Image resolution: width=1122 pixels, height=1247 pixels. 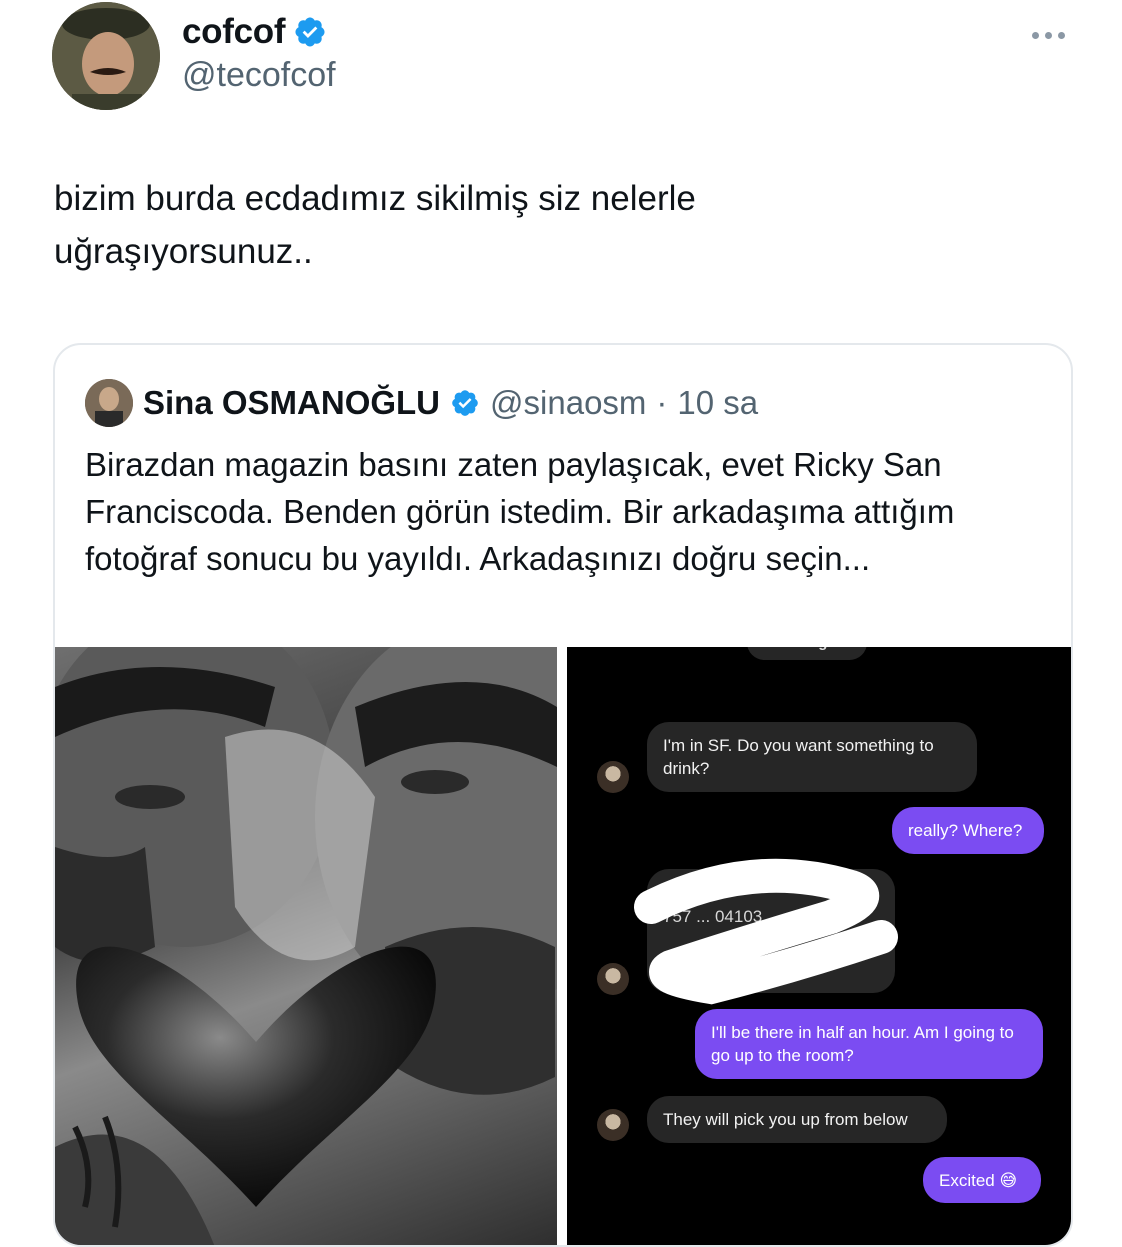 What do you see at coordinates (568, 402) in the screenshot?
I see `quoted-author-handle: @sinaosm` at bounding box center [568, 402].